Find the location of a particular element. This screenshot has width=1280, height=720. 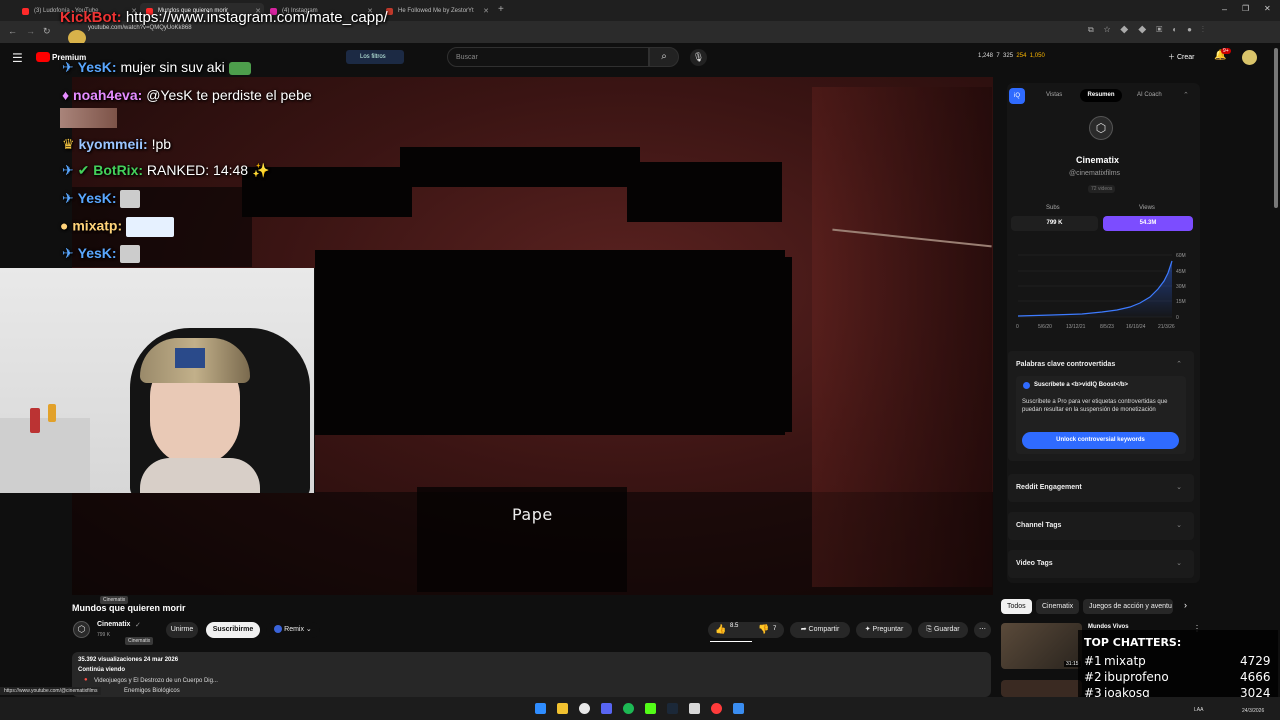

reddit-engagement-section: Reddit Engagement ⌄ is located at coordinates (1101, 488).